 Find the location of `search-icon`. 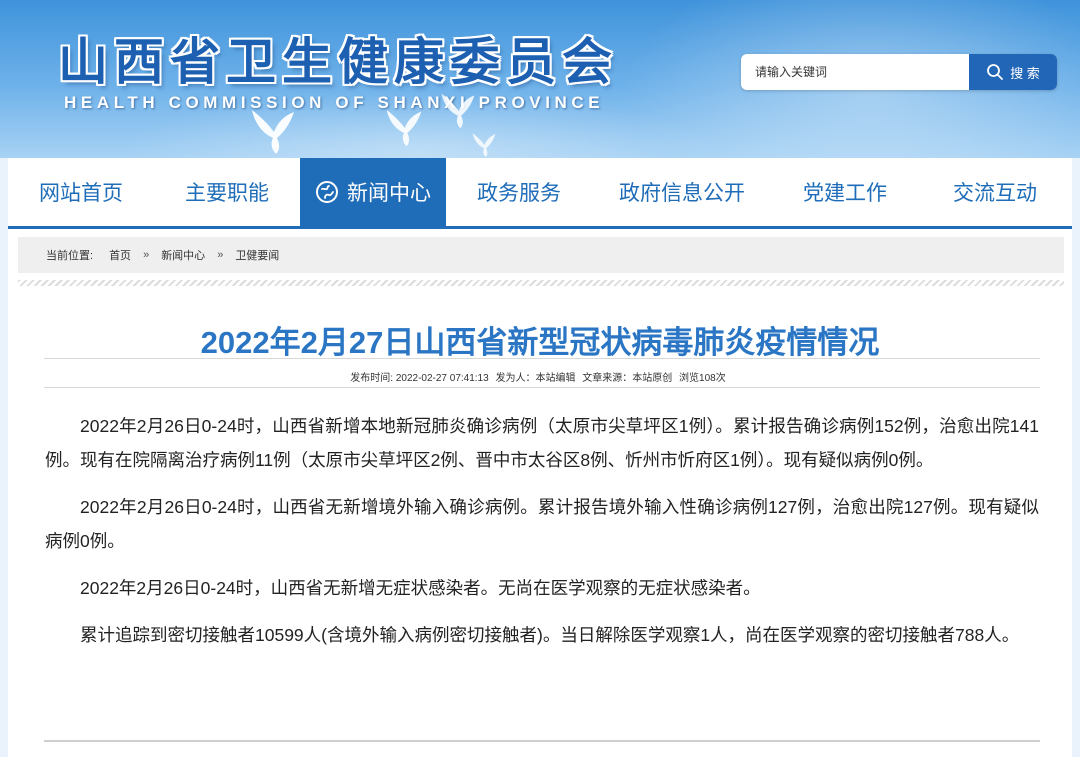

search-icon is located at coordinates (995, 72).